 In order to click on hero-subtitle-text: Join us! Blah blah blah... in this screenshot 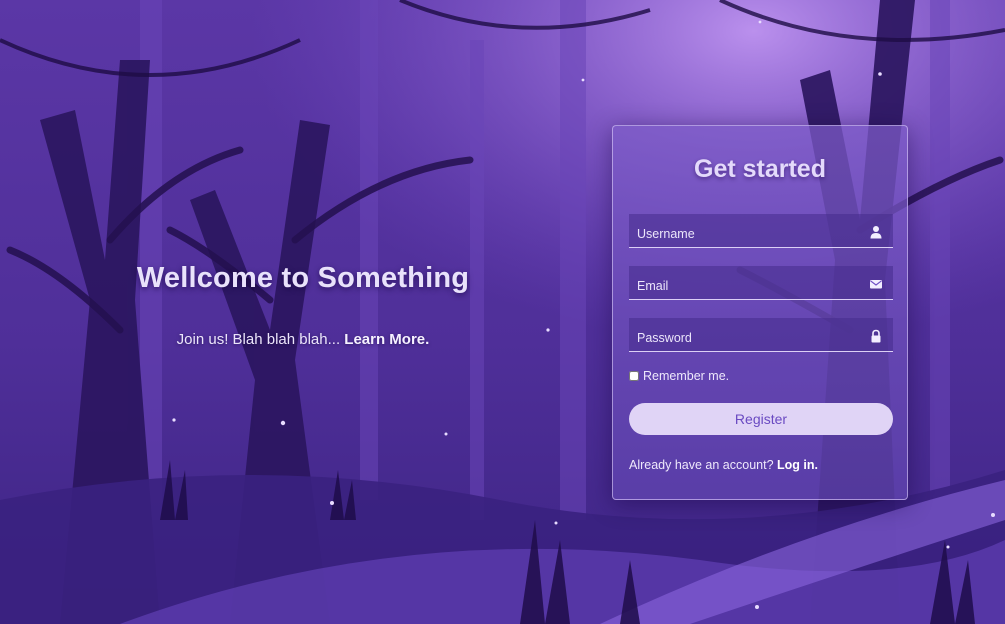, I will do `click(258, 339)`.